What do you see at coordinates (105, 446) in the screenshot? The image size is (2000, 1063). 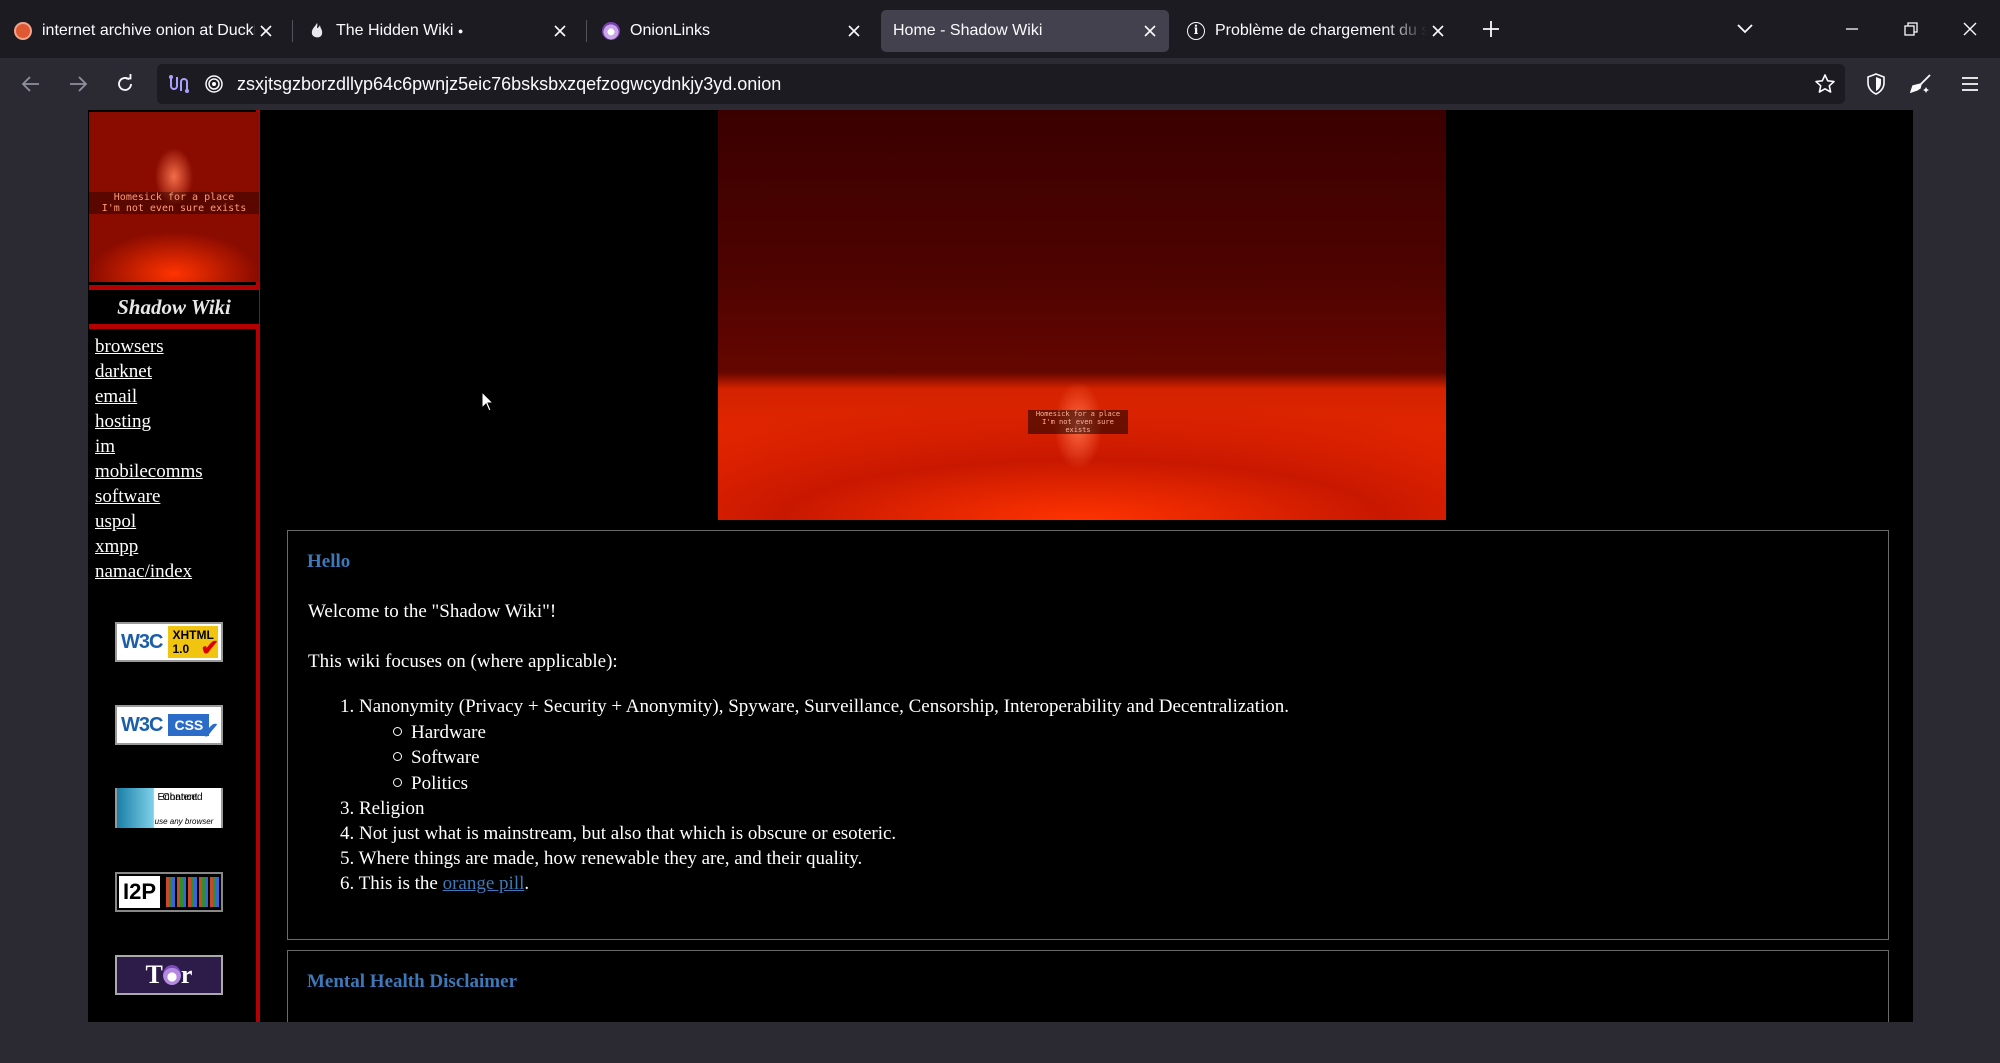 I see `nav-link: im` at bounding box center [105, 446].